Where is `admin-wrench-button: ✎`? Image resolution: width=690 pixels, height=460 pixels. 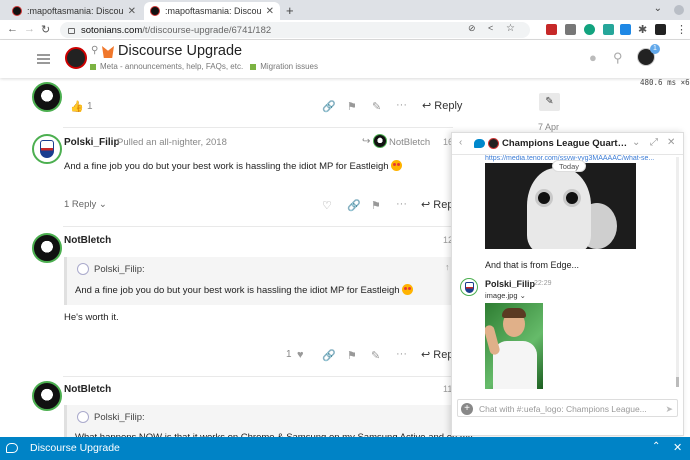 admin-wrench-button: ✎ is located at coordinates (549, 102).